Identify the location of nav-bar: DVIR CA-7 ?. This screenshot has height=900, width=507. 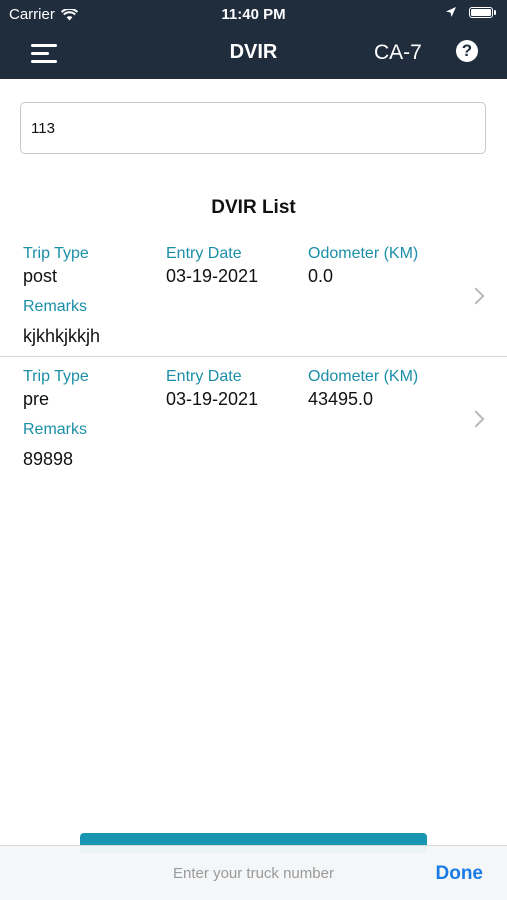
(253, 53).